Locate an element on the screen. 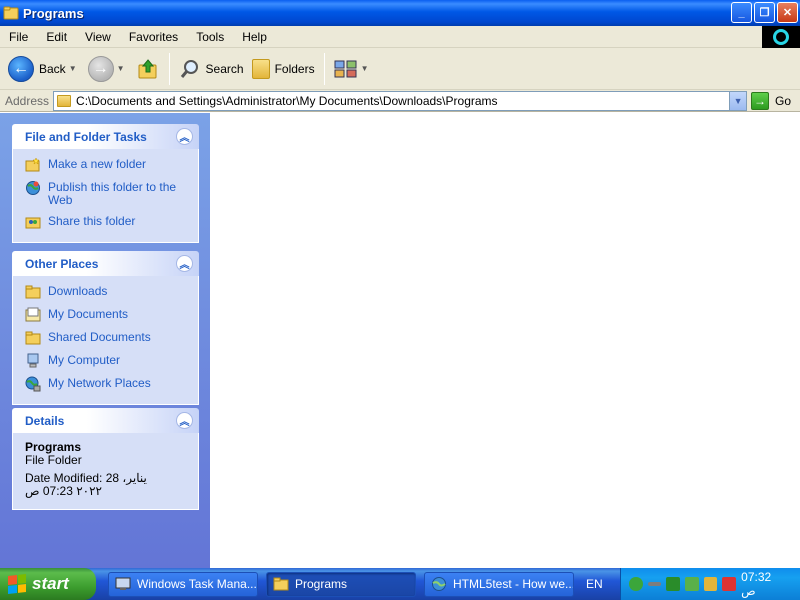 The image size is (800, 600). panel-body: Downloads My Documents Shared Documents is located at coordinates (105, 340).